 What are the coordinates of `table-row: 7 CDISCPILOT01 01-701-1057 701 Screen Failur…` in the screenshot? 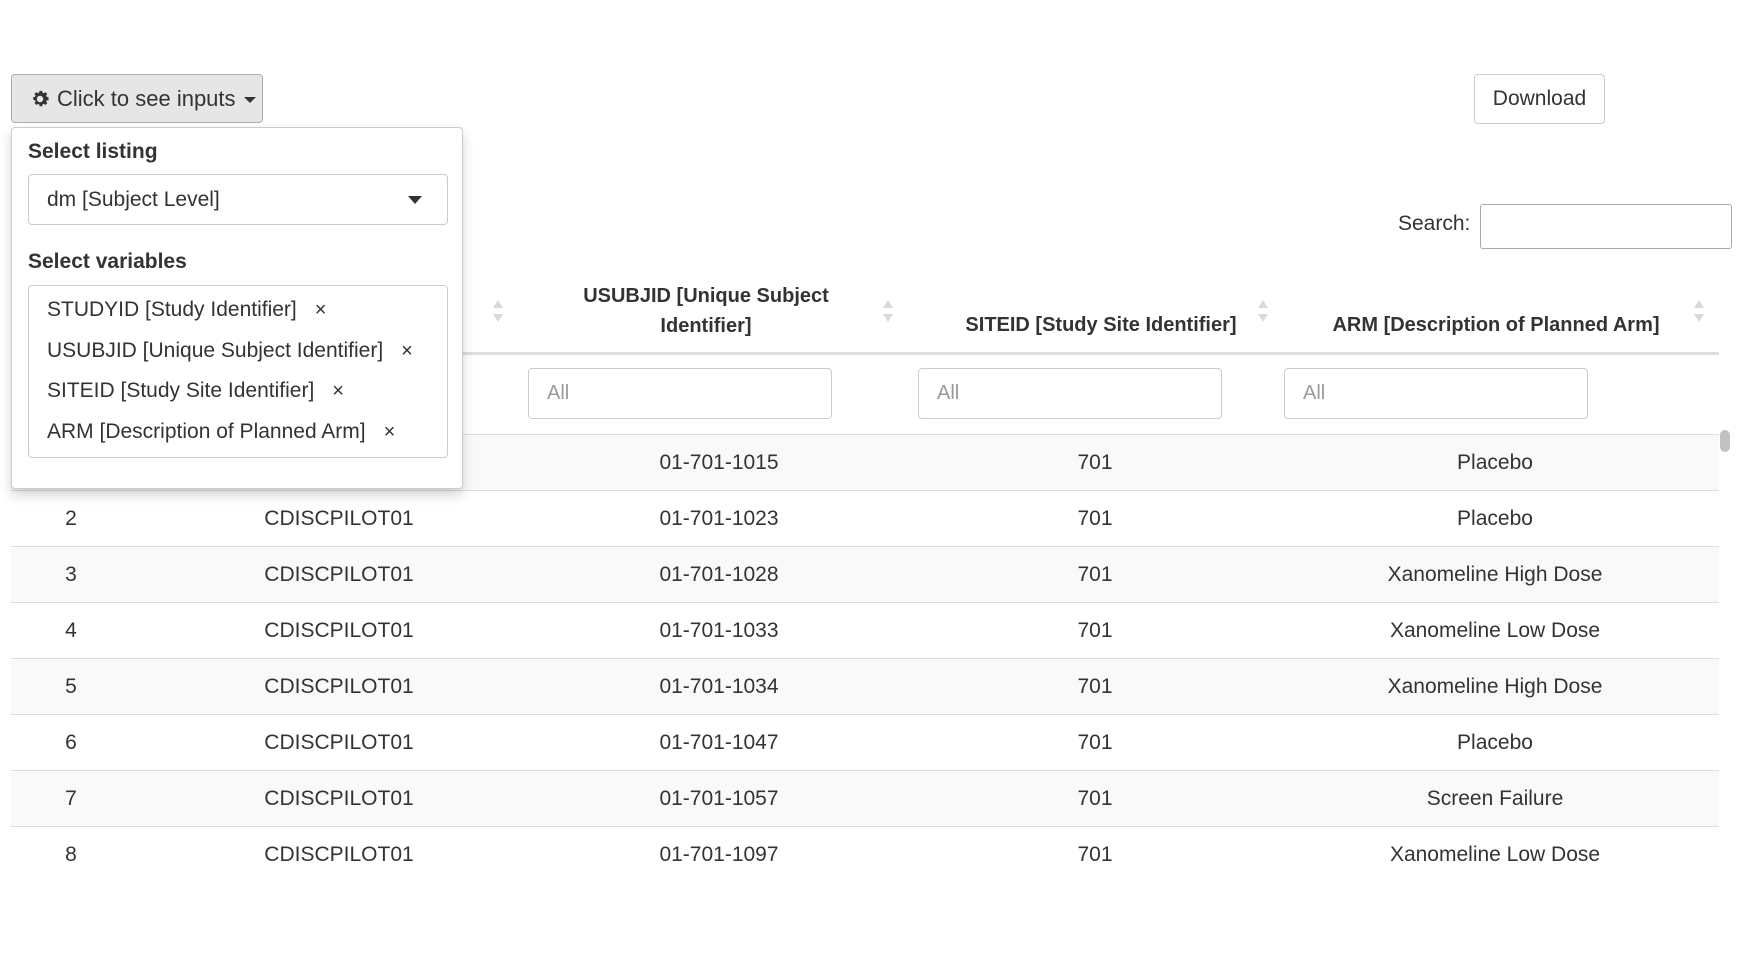 It's located at (865, 798).